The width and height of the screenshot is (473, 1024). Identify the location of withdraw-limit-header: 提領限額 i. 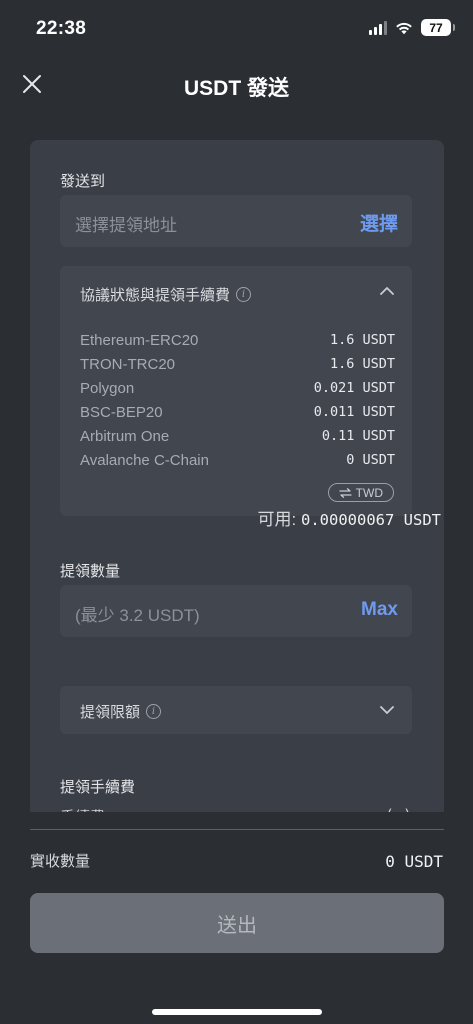
(121, 711).